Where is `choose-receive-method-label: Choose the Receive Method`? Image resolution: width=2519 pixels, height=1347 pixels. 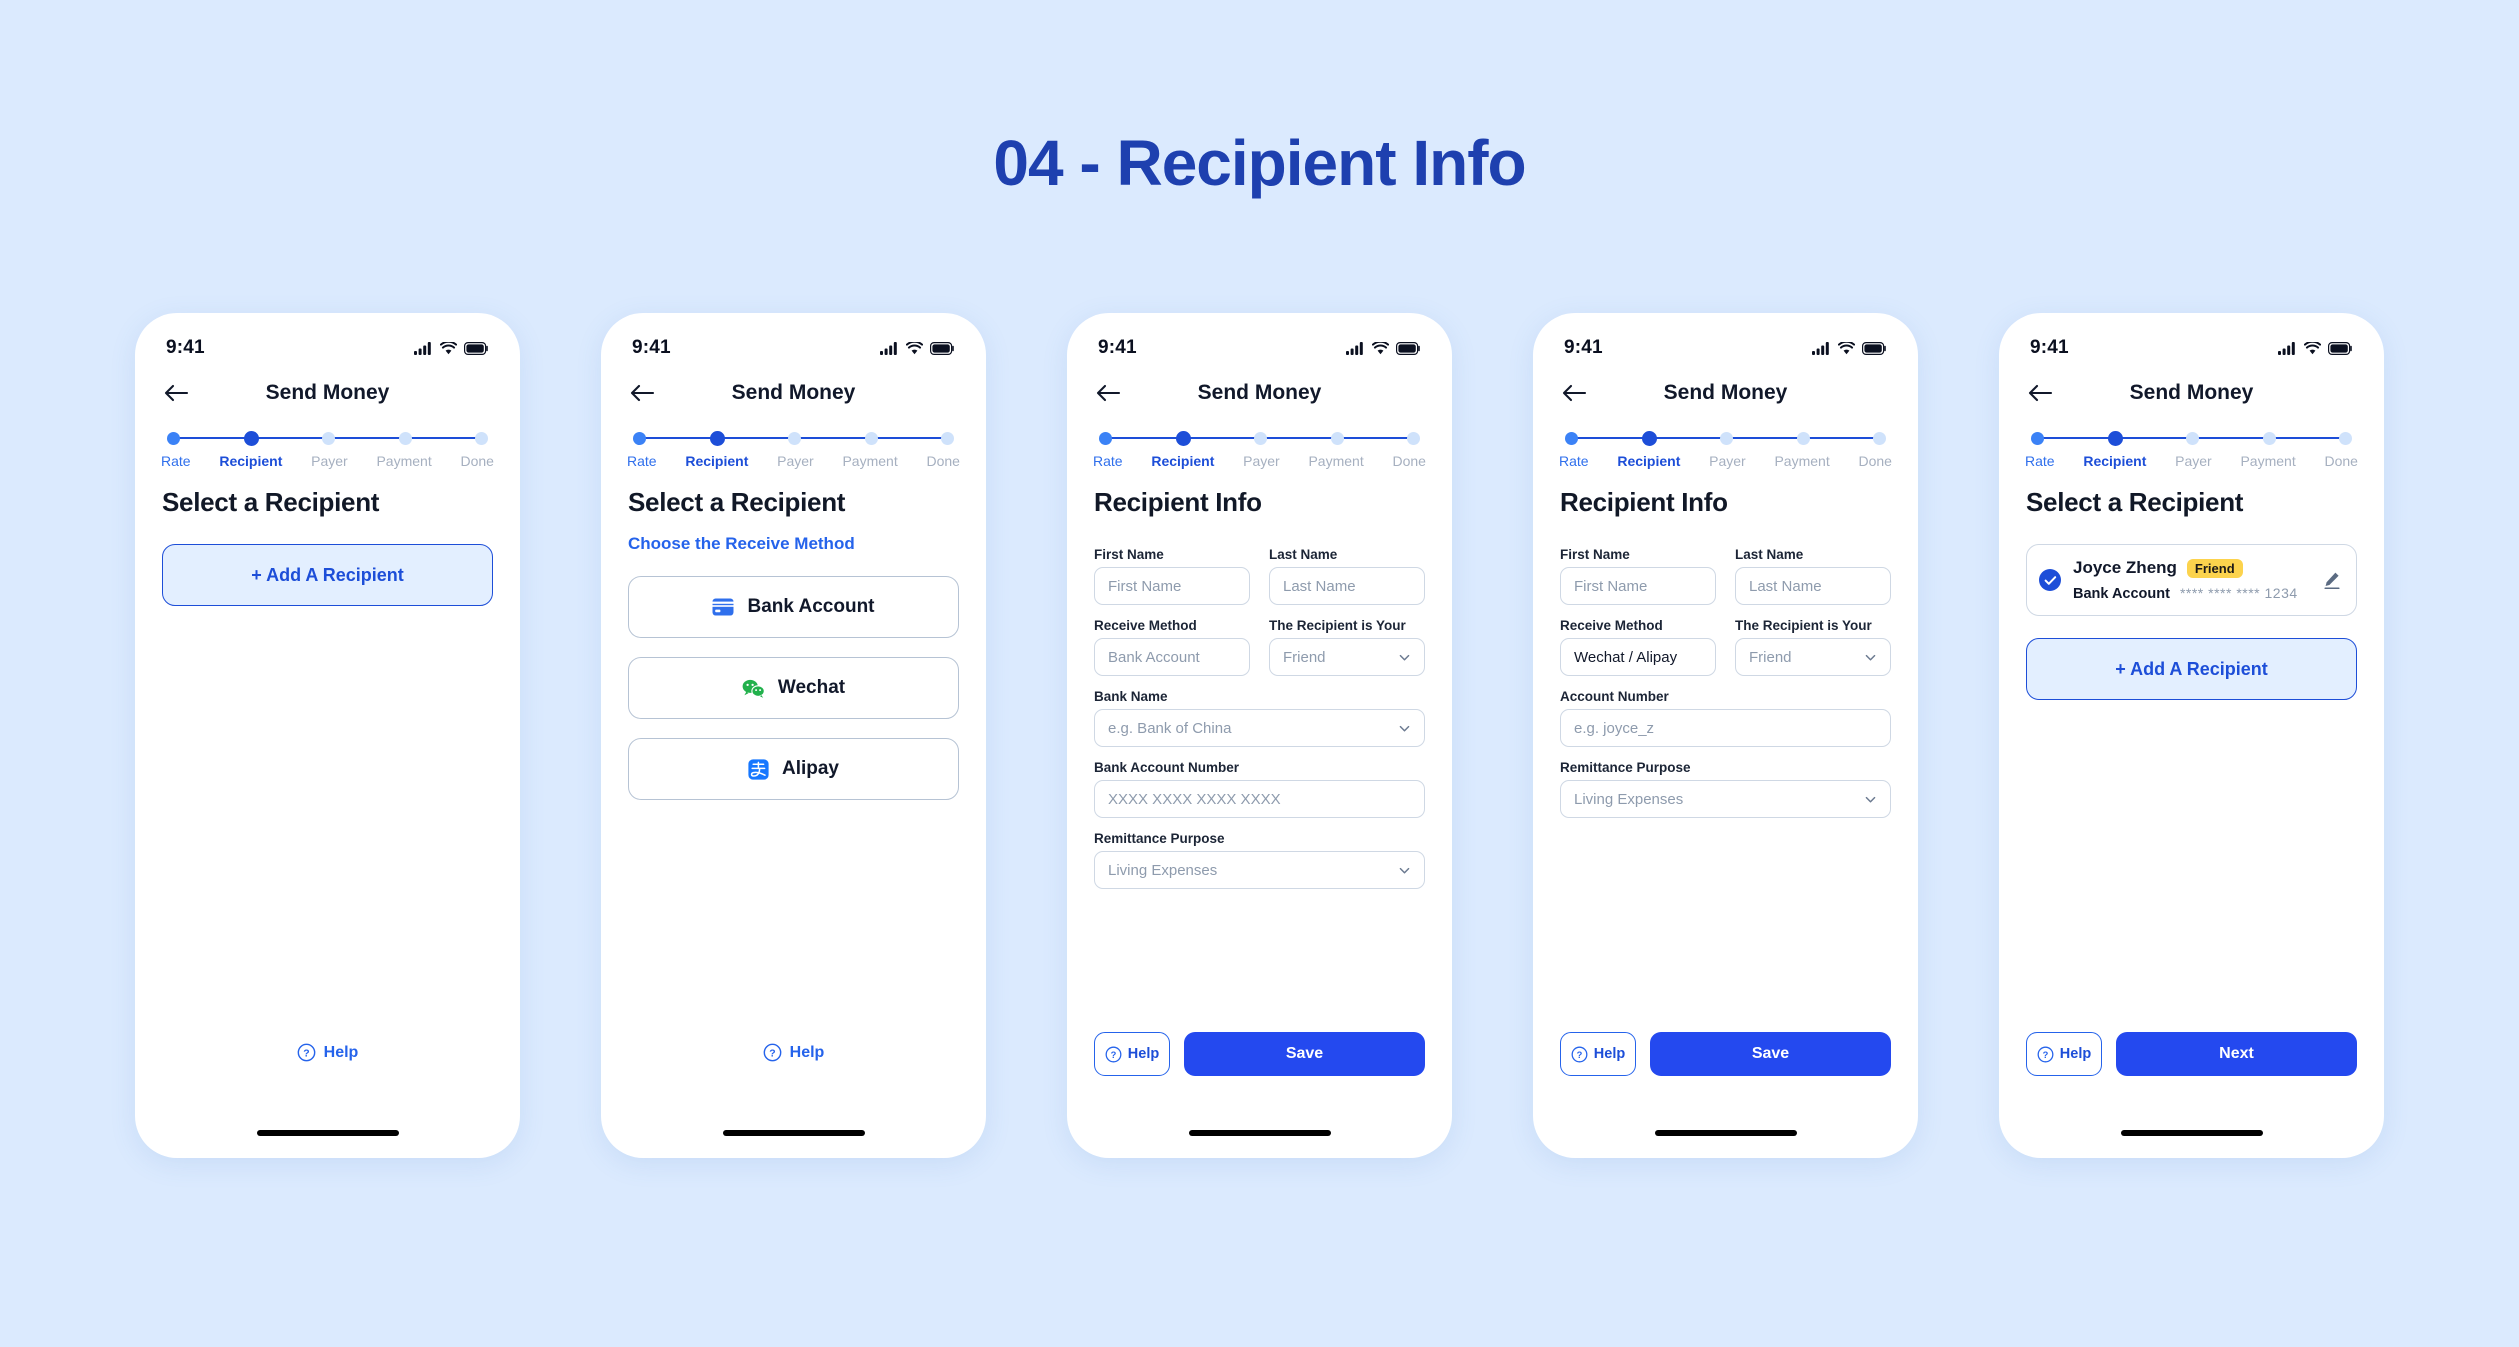 choose-receive-method-label: Choose the Receive Method is located at coordinates (793, 544).